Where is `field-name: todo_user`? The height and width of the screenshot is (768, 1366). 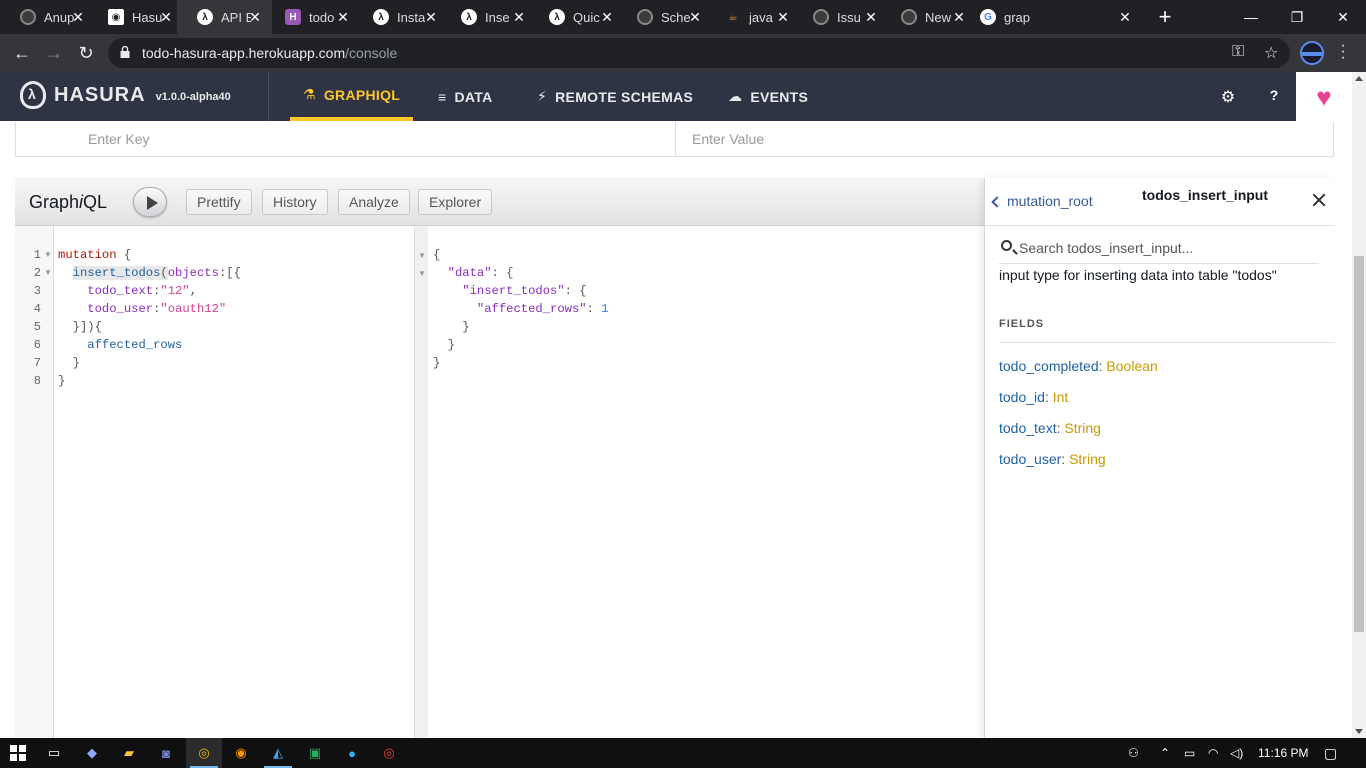 field-name: todo_user is located at coordinates (1030, 459).